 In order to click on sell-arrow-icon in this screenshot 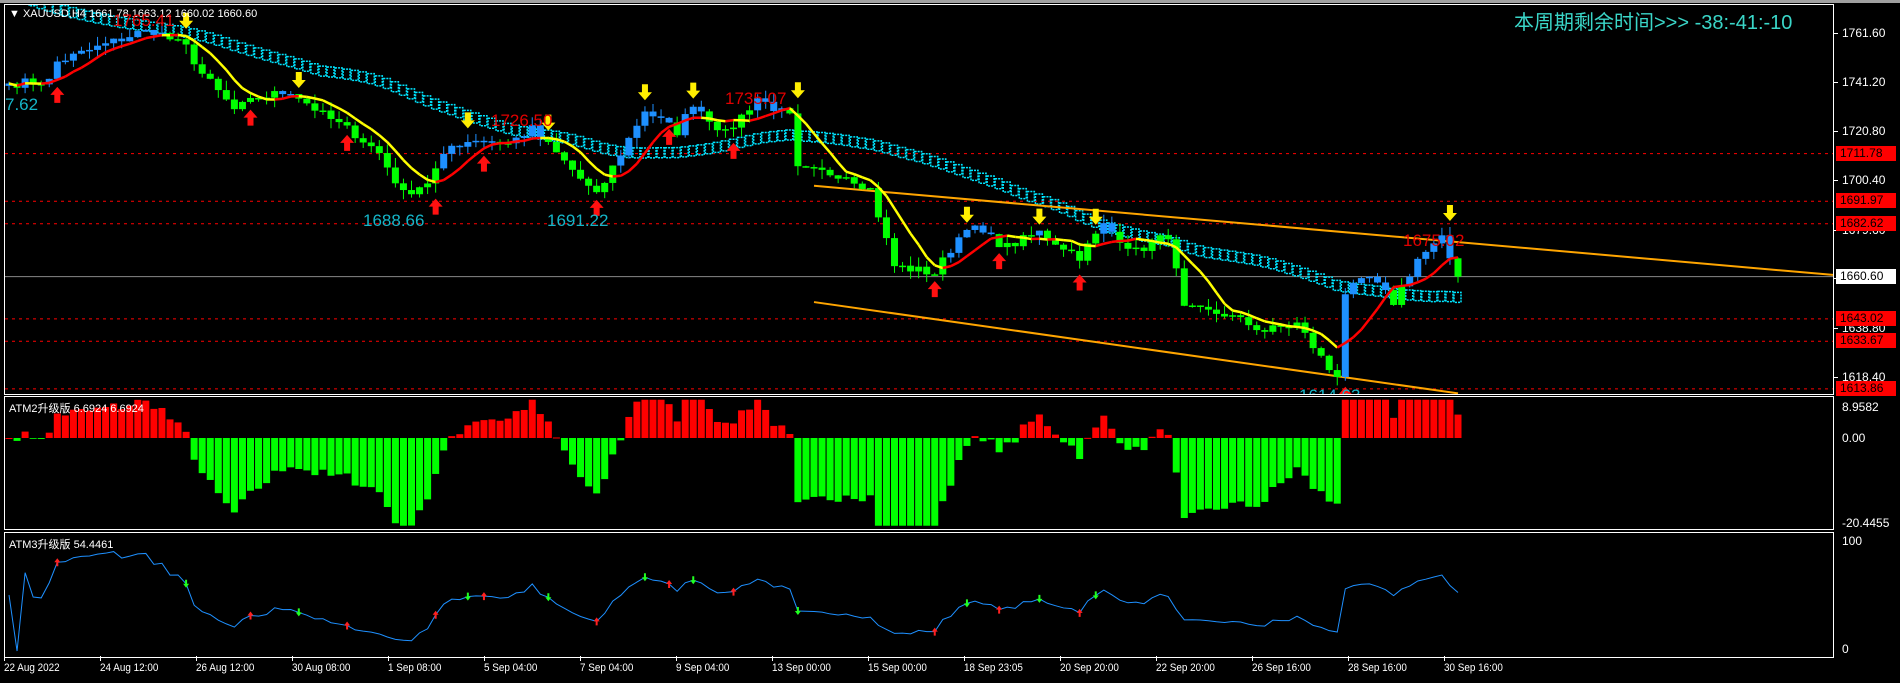, I will do `click(693, 90)`.